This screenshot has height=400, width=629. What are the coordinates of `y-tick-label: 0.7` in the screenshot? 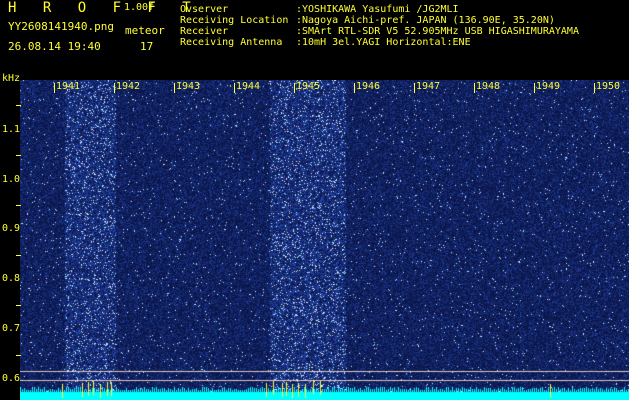 It's located at (11, 328).